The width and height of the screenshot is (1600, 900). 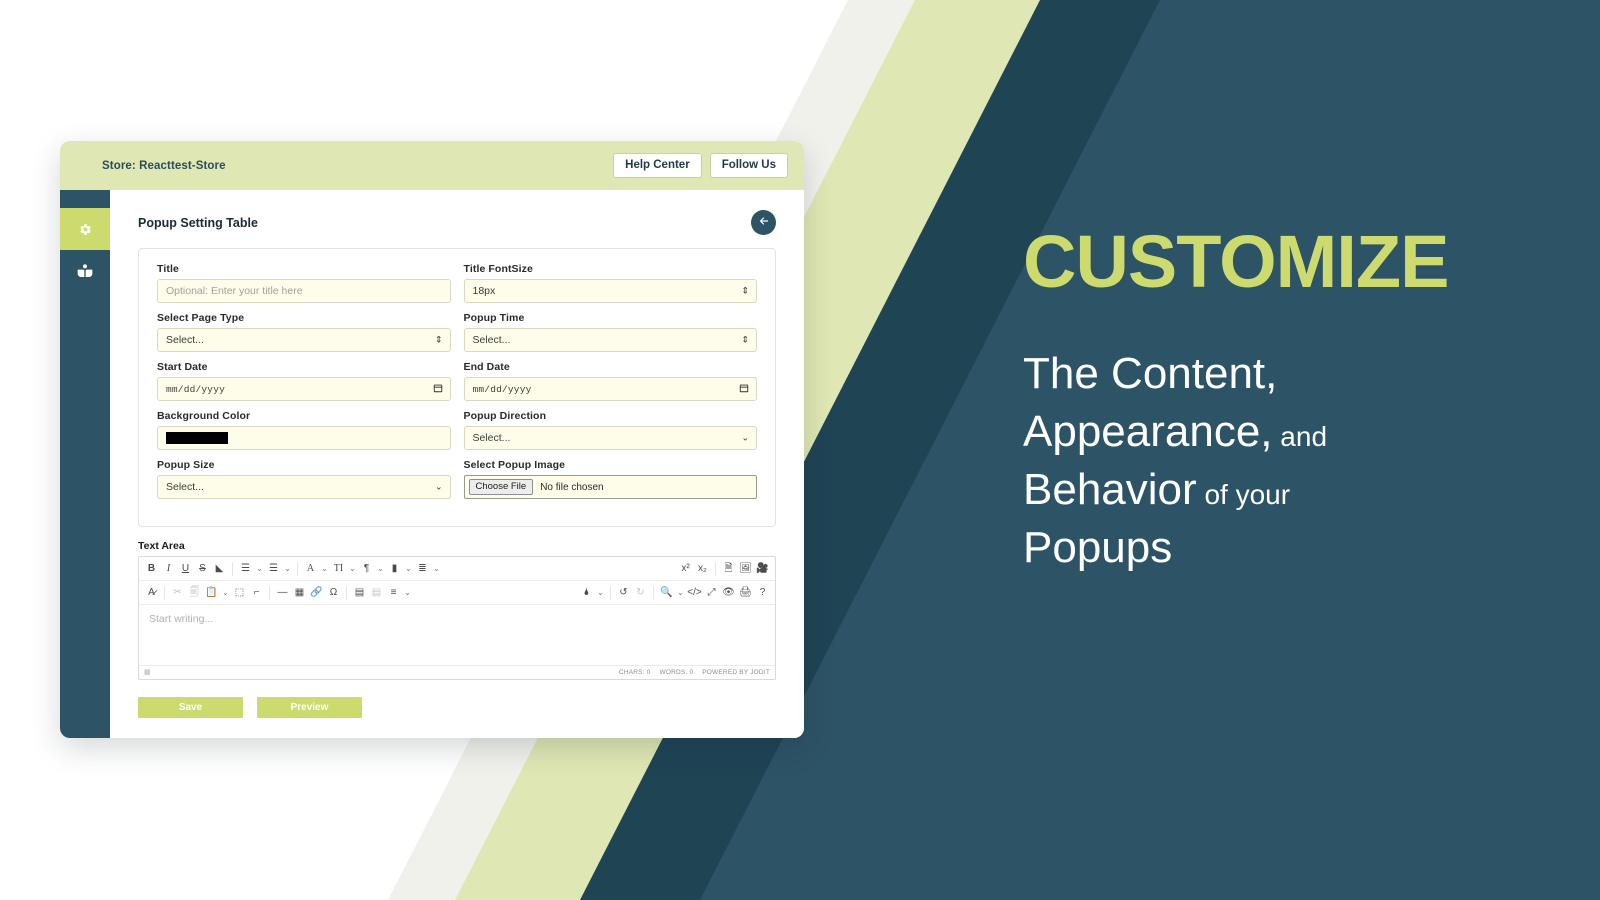 What do you see at coordinates (711, 593) in the screenshot?
I see `fullsize-icon: ⤢` at bounding box center [711, 593].